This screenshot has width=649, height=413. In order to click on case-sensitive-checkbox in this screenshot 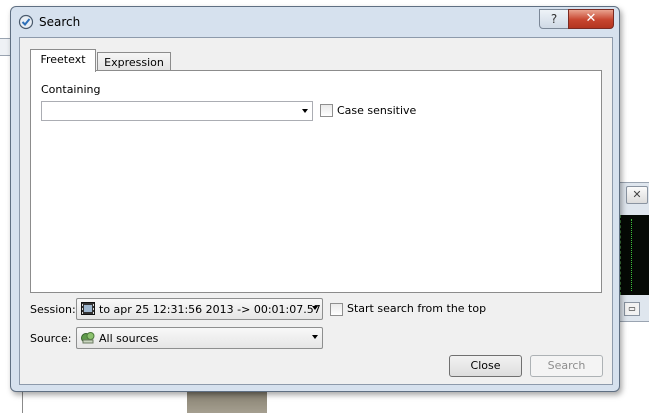, I will do `click(326, 110)`.